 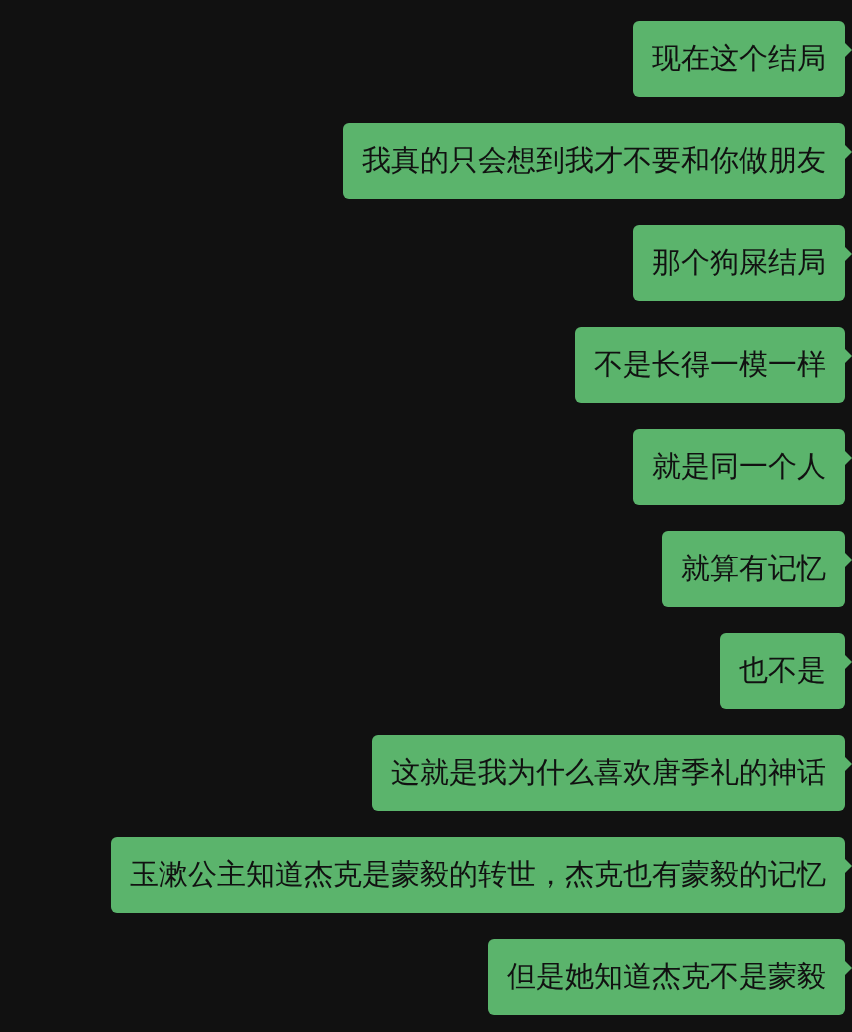 I want to click on chat-message: 就算有记忆, so click(x=753, y=569).